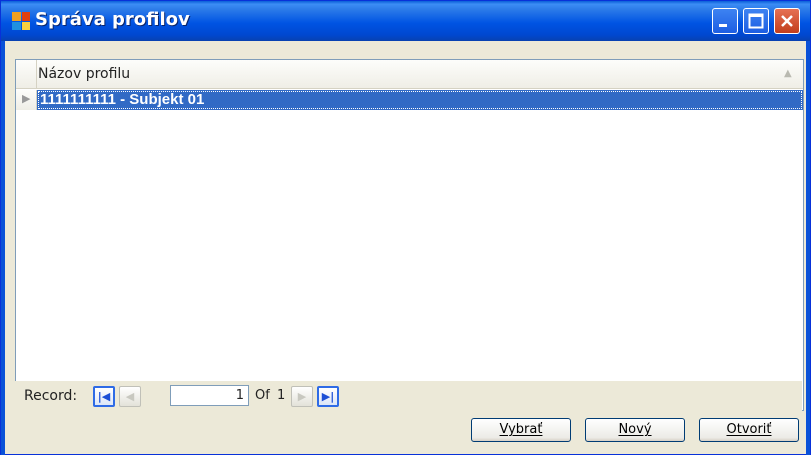  What do you see at coordinates (521, 430) in the screenshot?
I see `select-button: Vybrať` at bounding box center [521, 430].